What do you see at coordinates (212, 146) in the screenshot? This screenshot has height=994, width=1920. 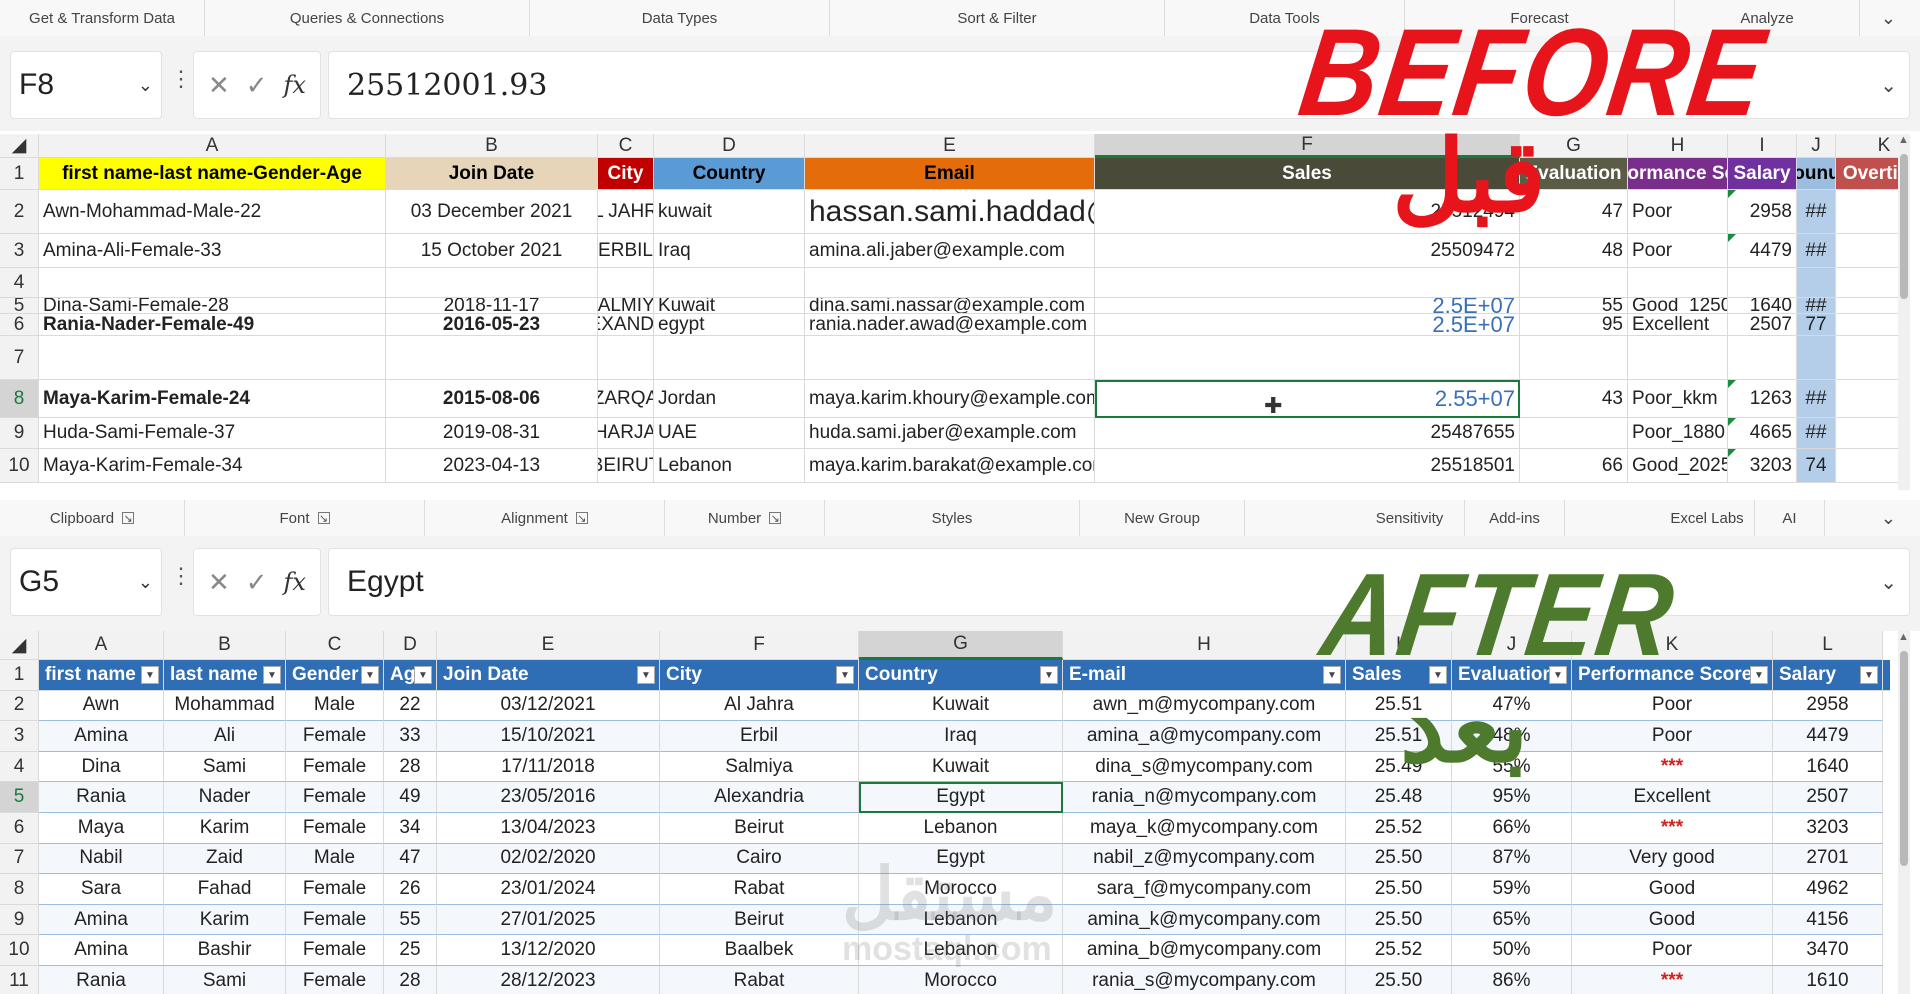 I see `column-header-a: A` at bounding box center [212, 146].